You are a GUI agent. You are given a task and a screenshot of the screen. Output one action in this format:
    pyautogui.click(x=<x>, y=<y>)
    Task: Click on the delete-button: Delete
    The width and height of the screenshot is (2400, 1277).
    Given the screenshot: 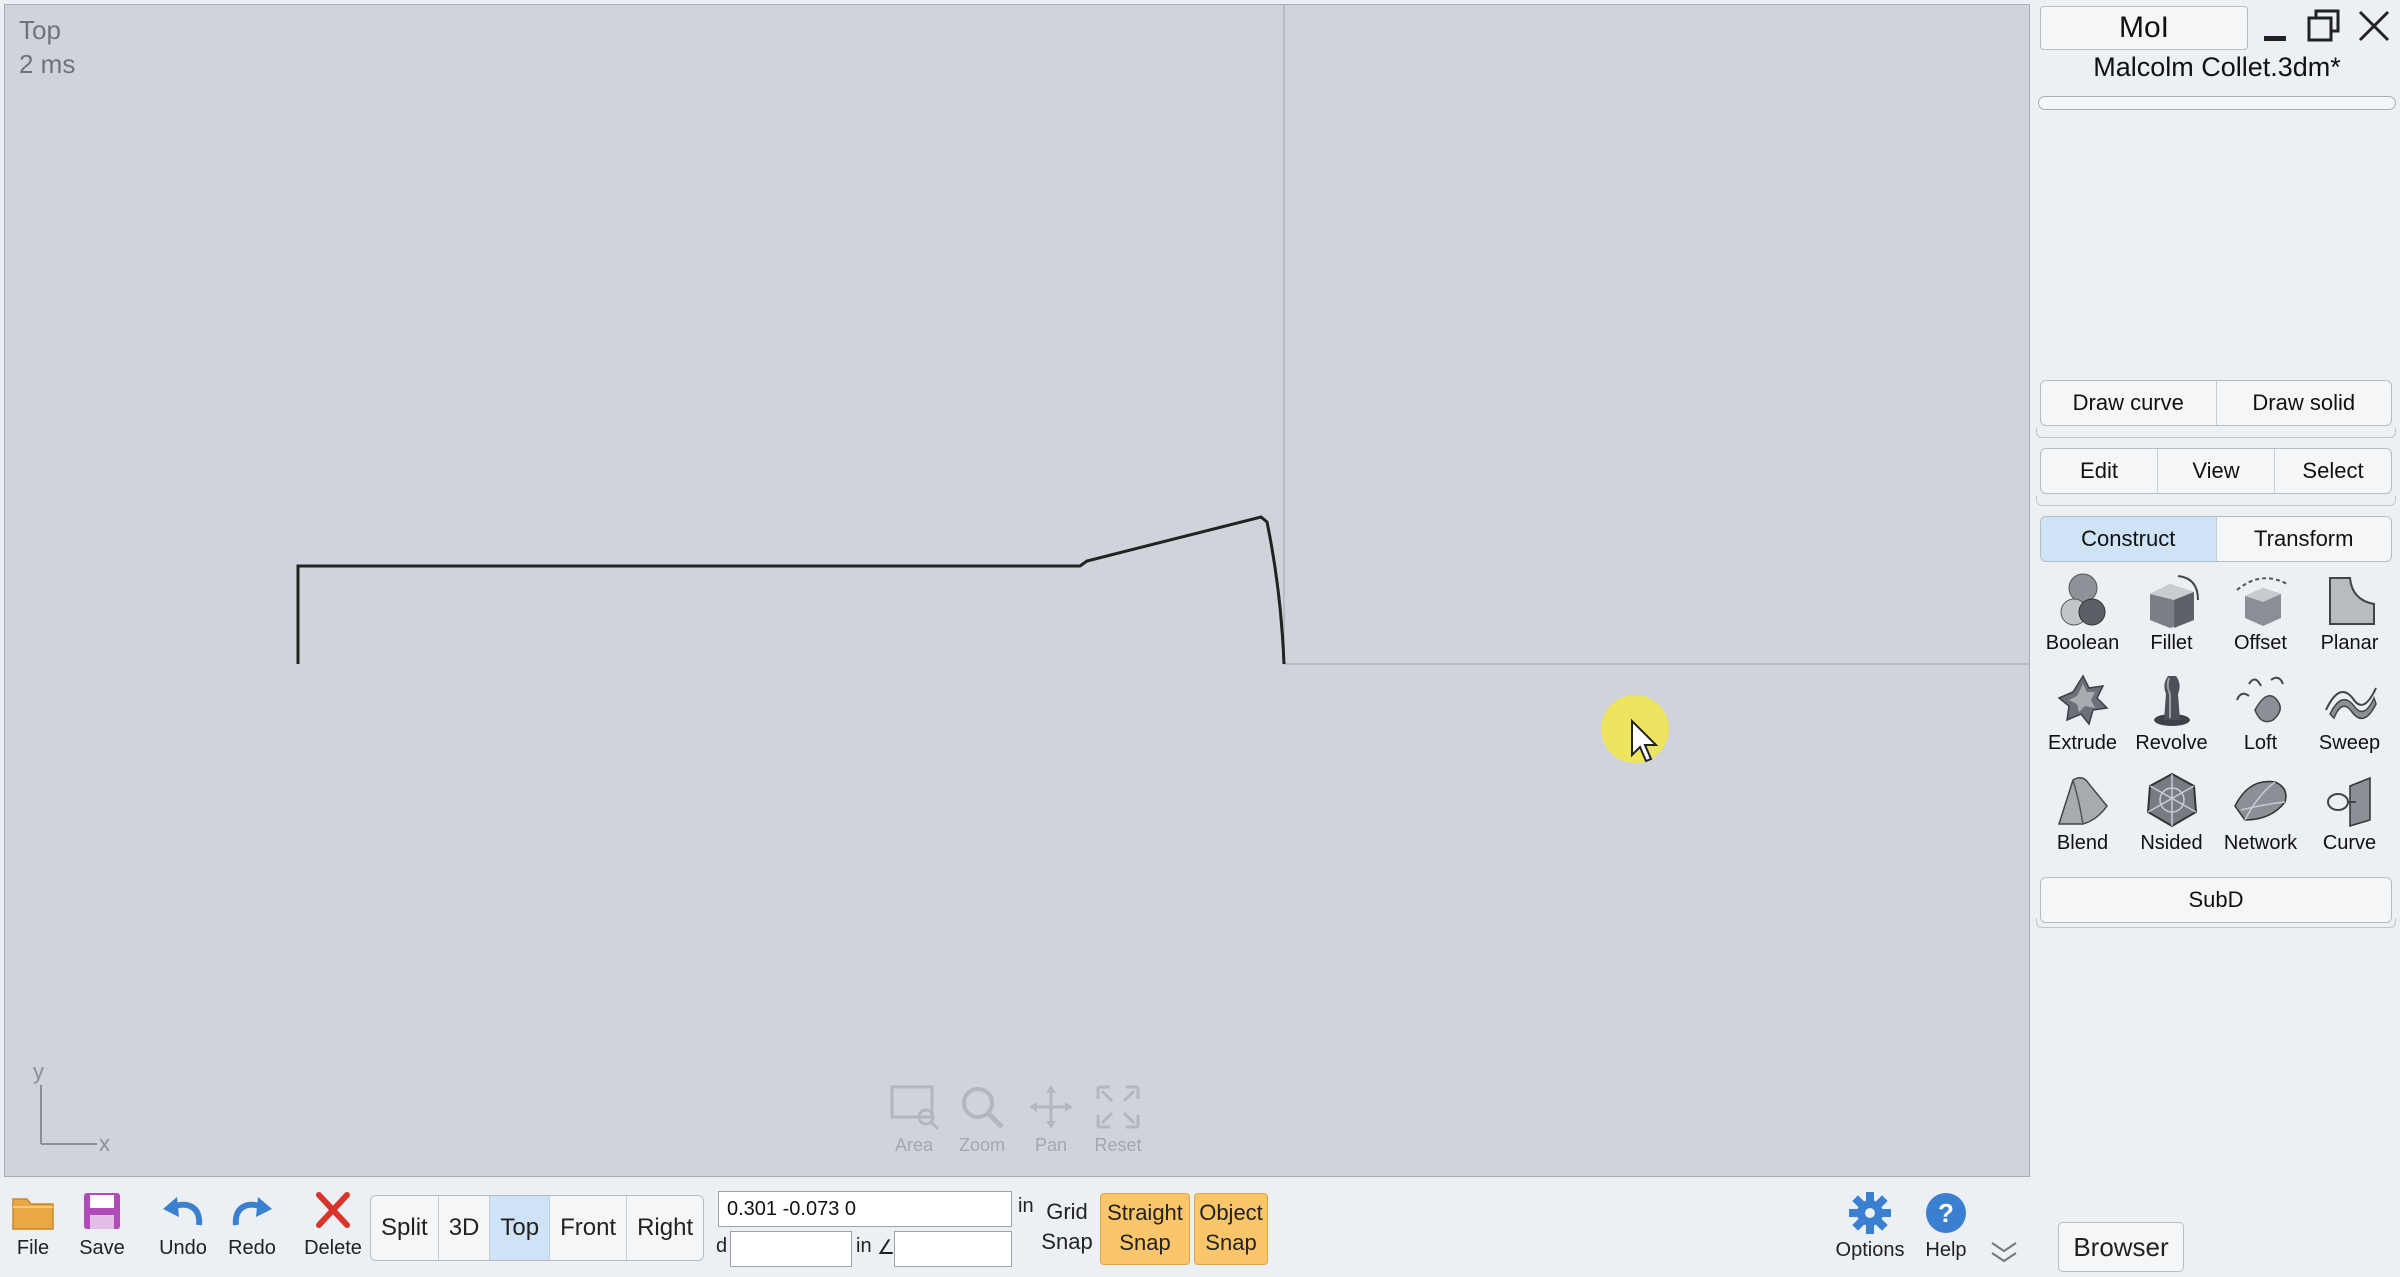 What is the action you would take?
    pyautogui.click(x=333, y=1231)
    